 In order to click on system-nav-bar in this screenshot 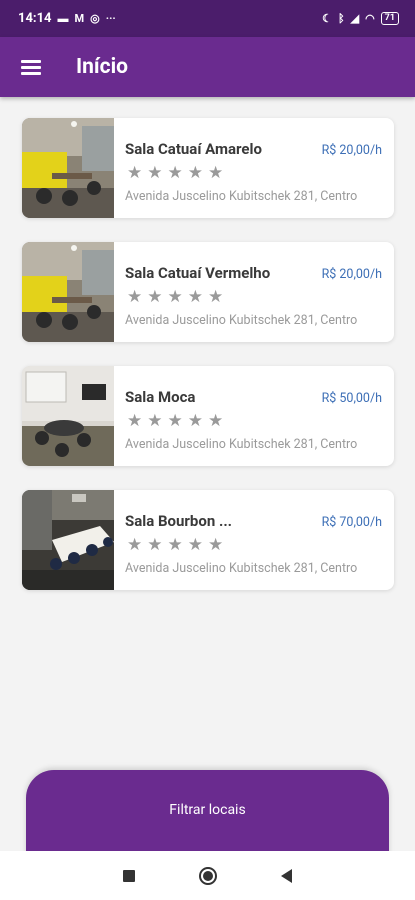, I will do `click(207, 875)`.